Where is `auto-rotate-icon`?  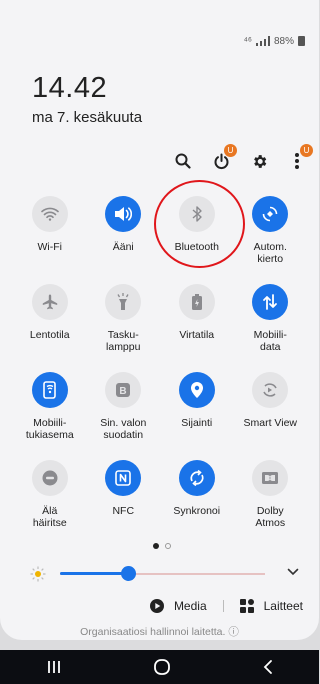 auto-rotate-icon is located at coordinates (270, 214).